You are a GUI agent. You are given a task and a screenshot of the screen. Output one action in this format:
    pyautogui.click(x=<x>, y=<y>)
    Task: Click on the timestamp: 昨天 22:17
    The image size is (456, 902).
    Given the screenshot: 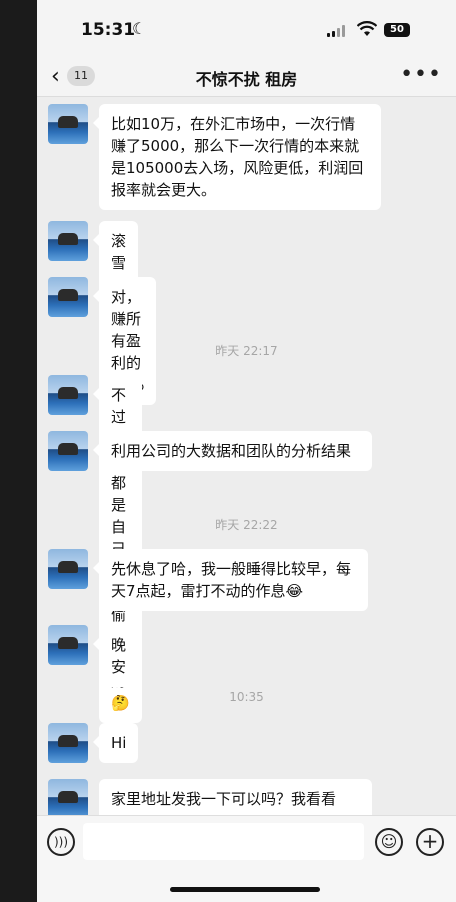 What is the action you would take?
    pyautogui.click(x=246, y=351)
    